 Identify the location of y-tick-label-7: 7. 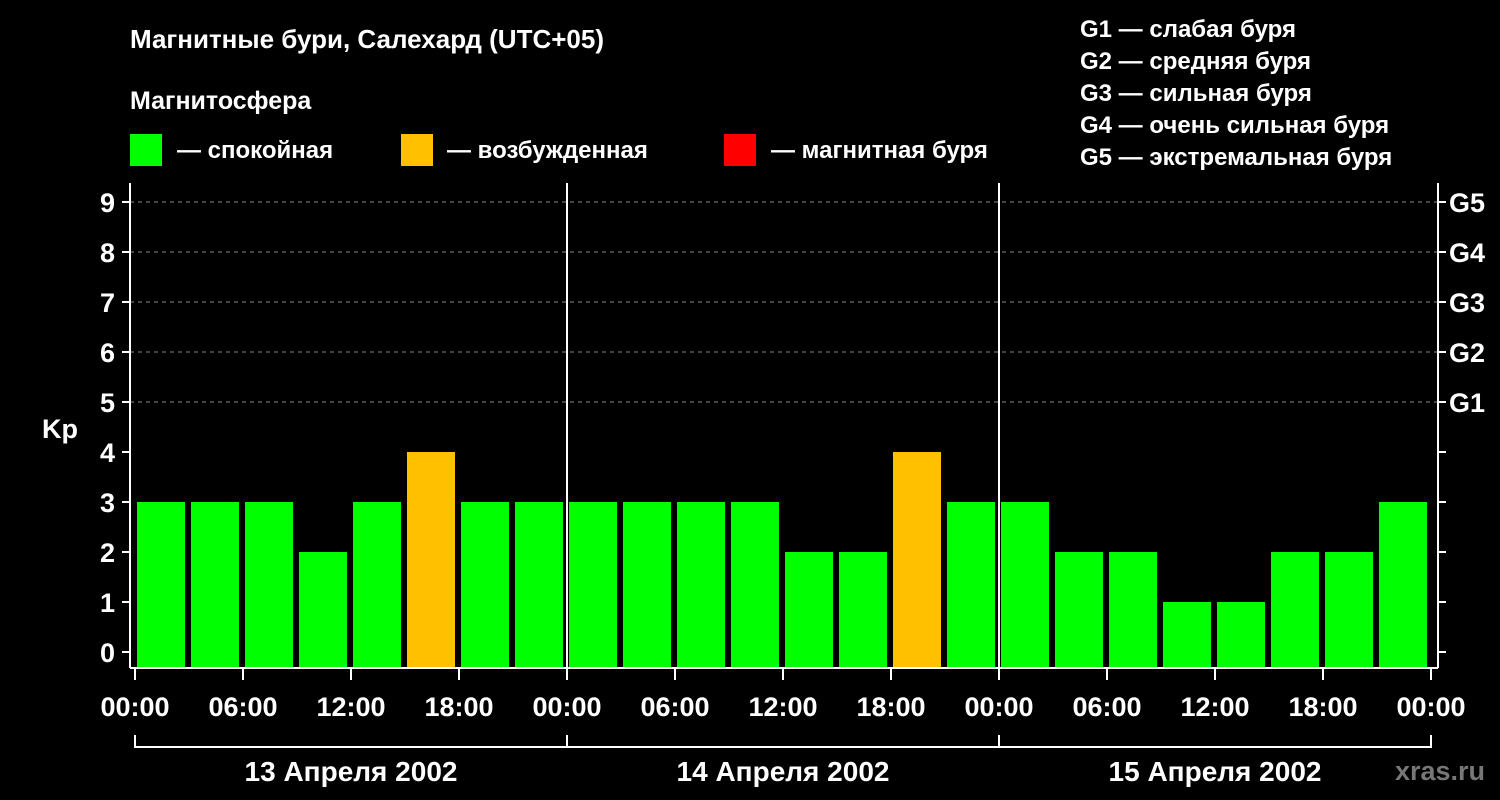
(107, 303).